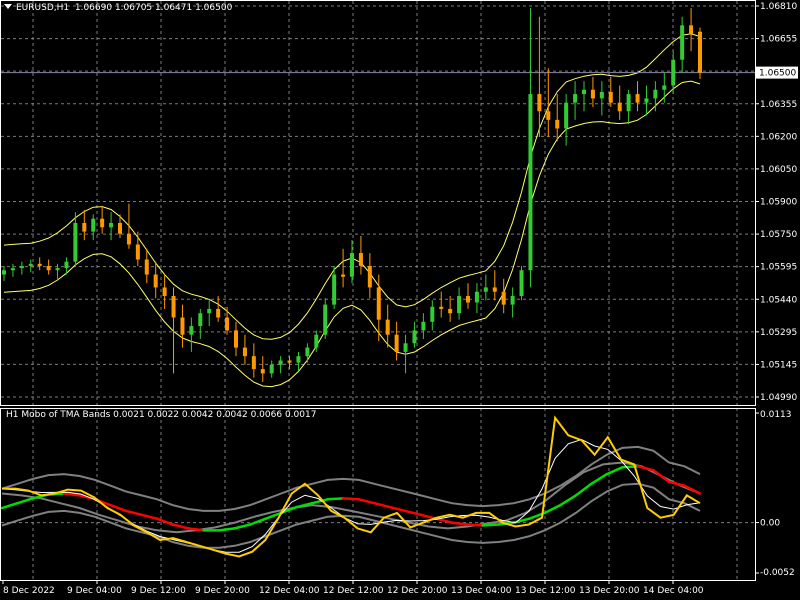 Image resolution: width=800 pixels, height=600 pixels. Describe the element at coordinates (778, 40) in the screenshot. I see `price-tick-label: 1.06655` at that location.